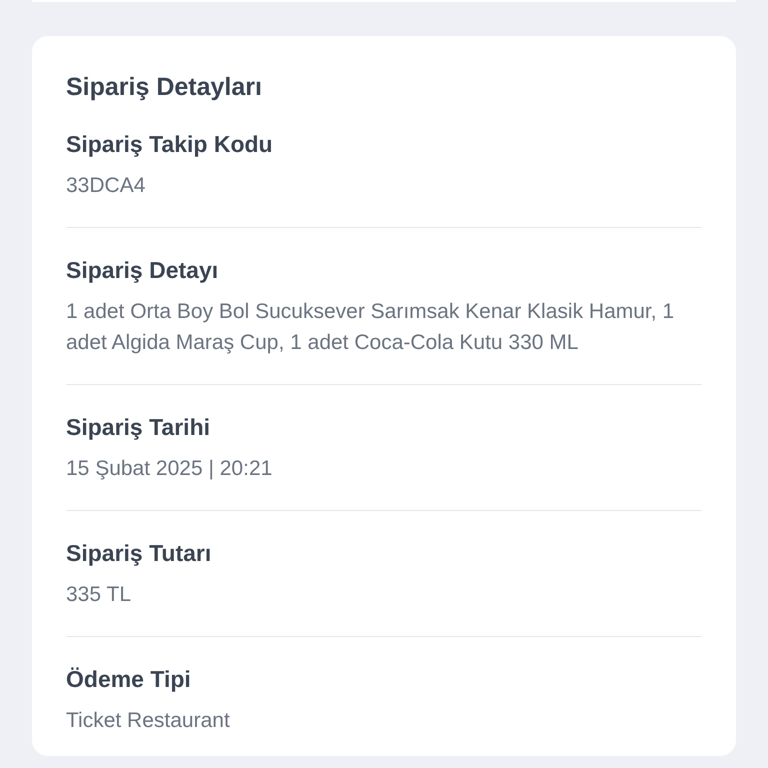 The height and width of the screenshot is (768, 768). What do you see at coordinates (139, 427) in the screenshot?
I see `field-label: Sipariş Tarihi` at bounding box center [139, 427].